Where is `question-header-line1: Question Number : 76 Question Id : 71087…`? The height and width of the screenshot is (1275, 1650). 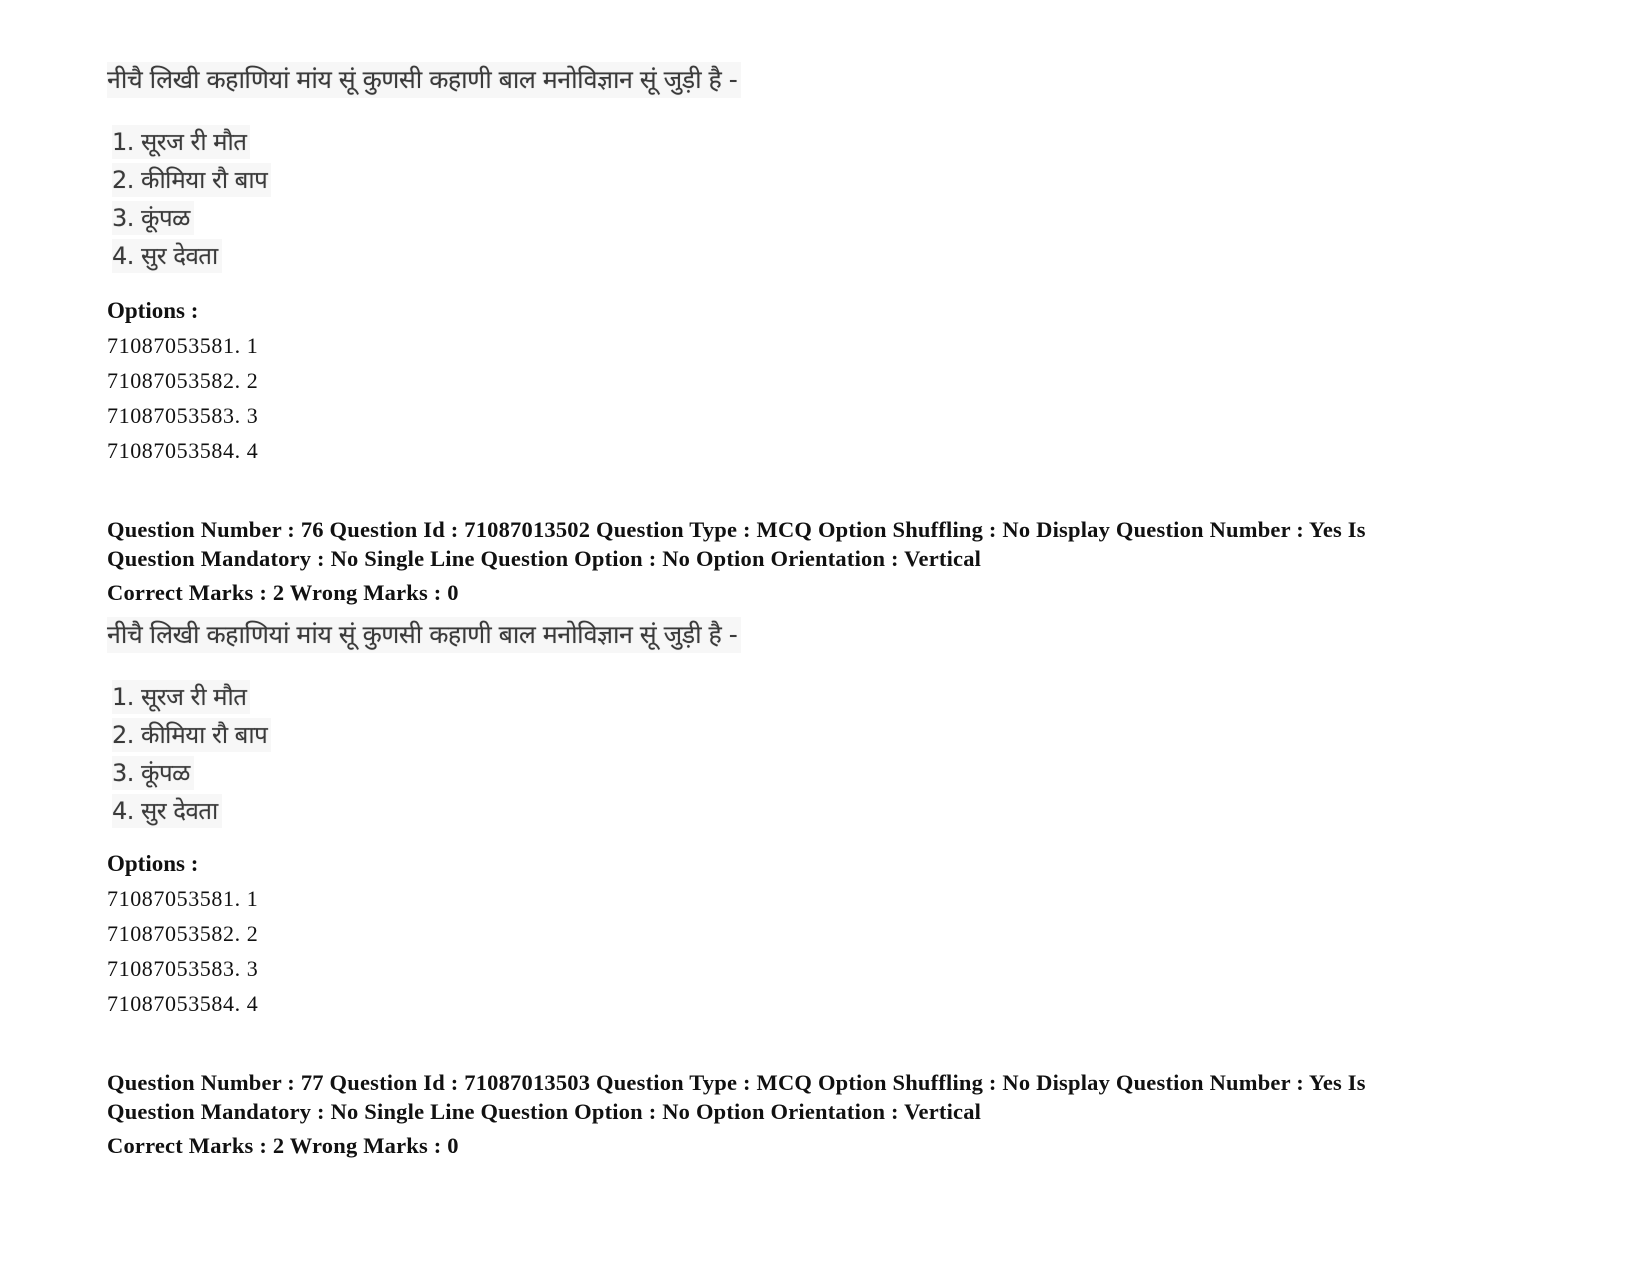
question-header-line1: Question Number : 76 Question Id : 71087… is located at coordinates (736, 529).